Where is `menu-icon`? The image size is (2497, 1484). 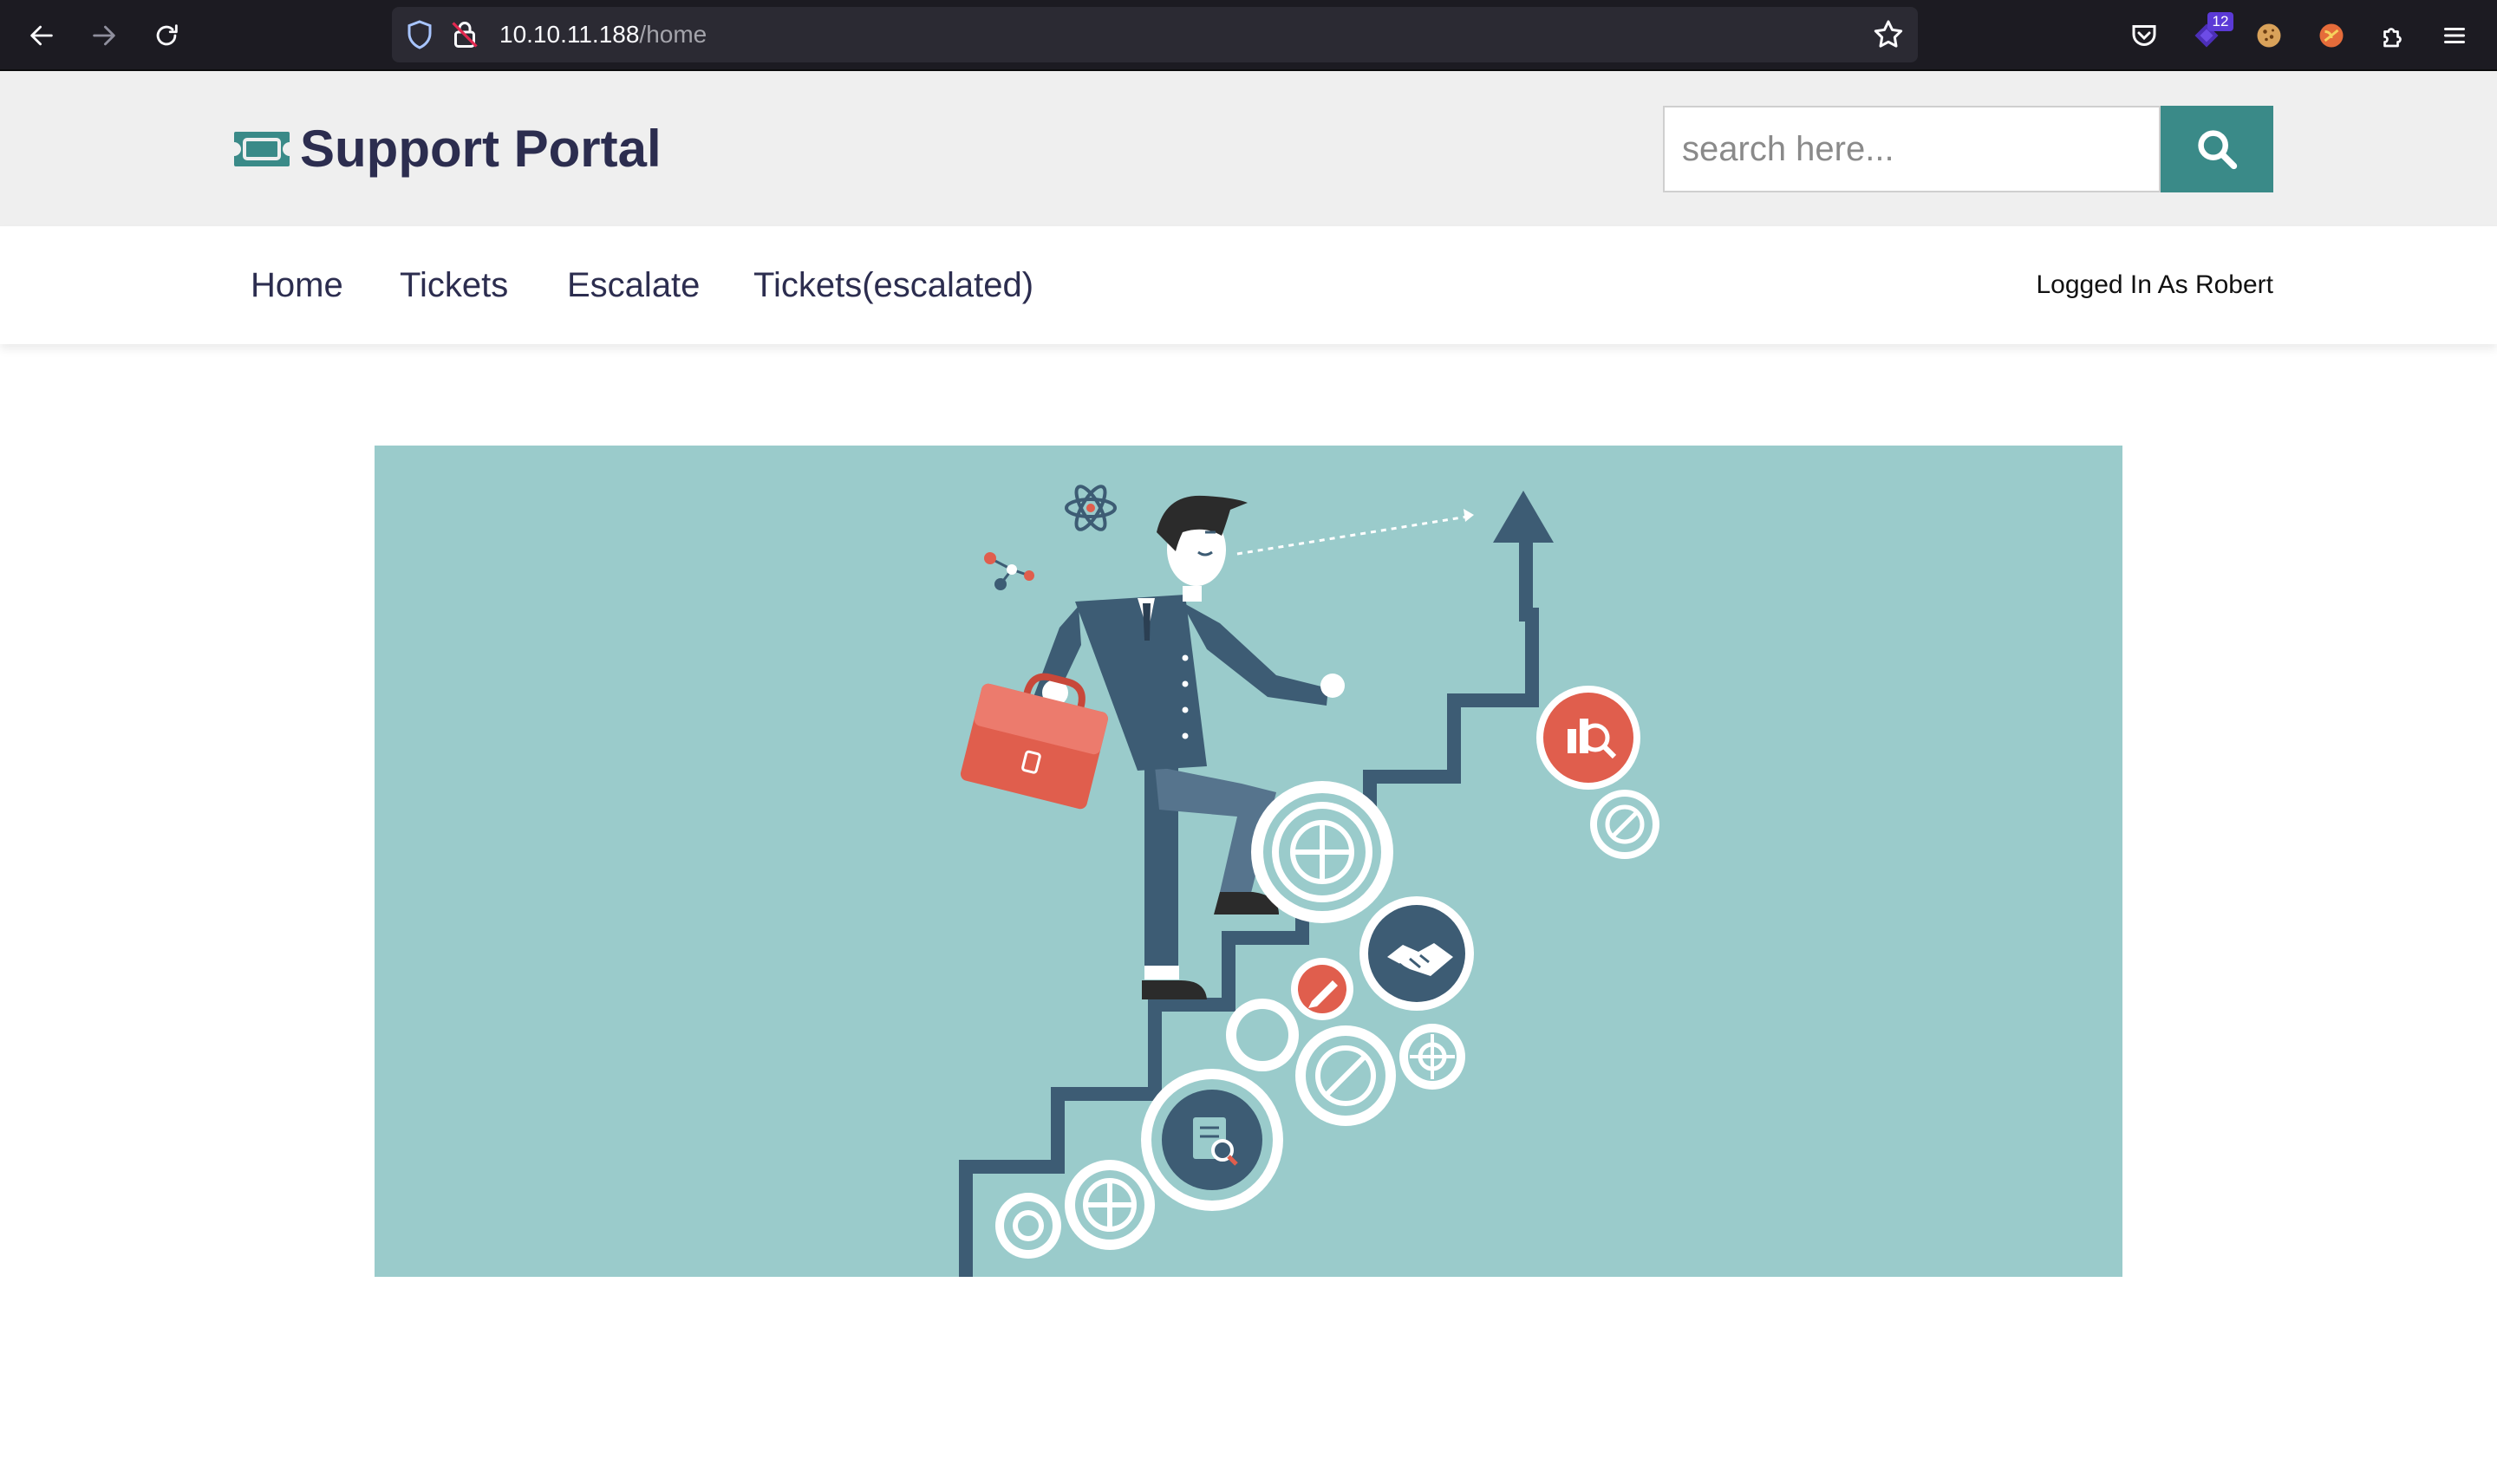
menu-icon is located at coordinates (2454, 35).